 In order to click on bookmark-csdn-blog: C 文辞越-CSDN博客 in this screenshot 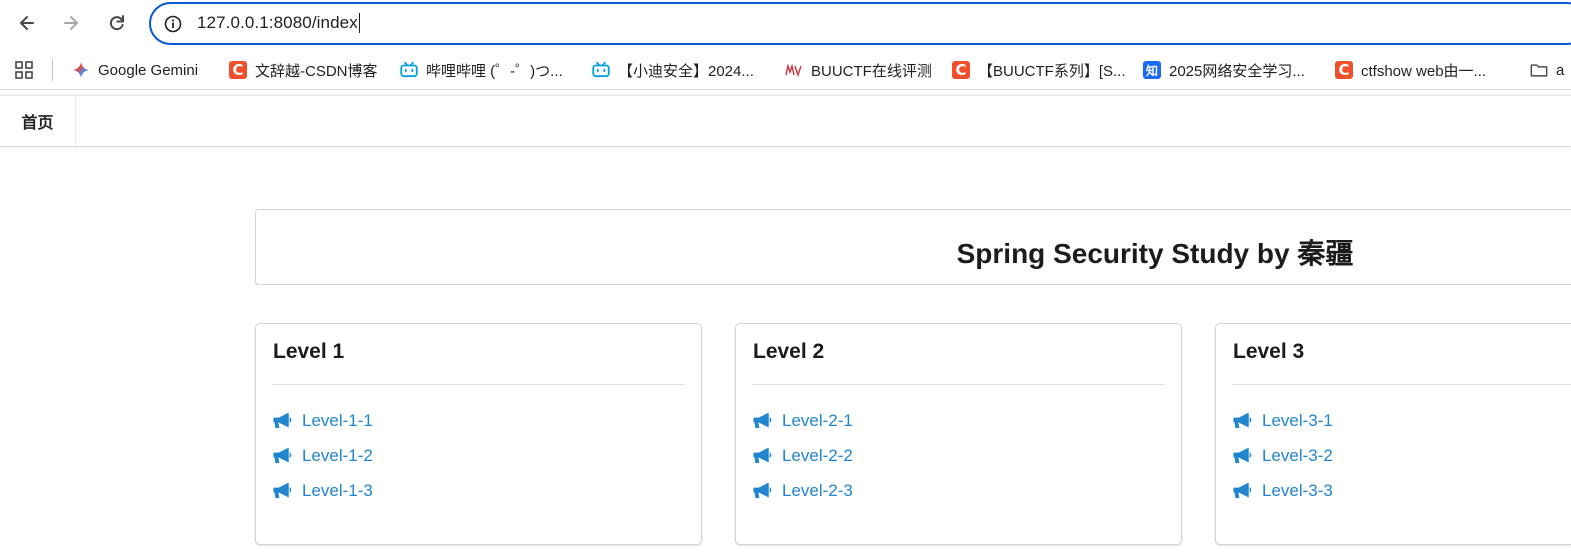, I will do `click(303, 70)`.